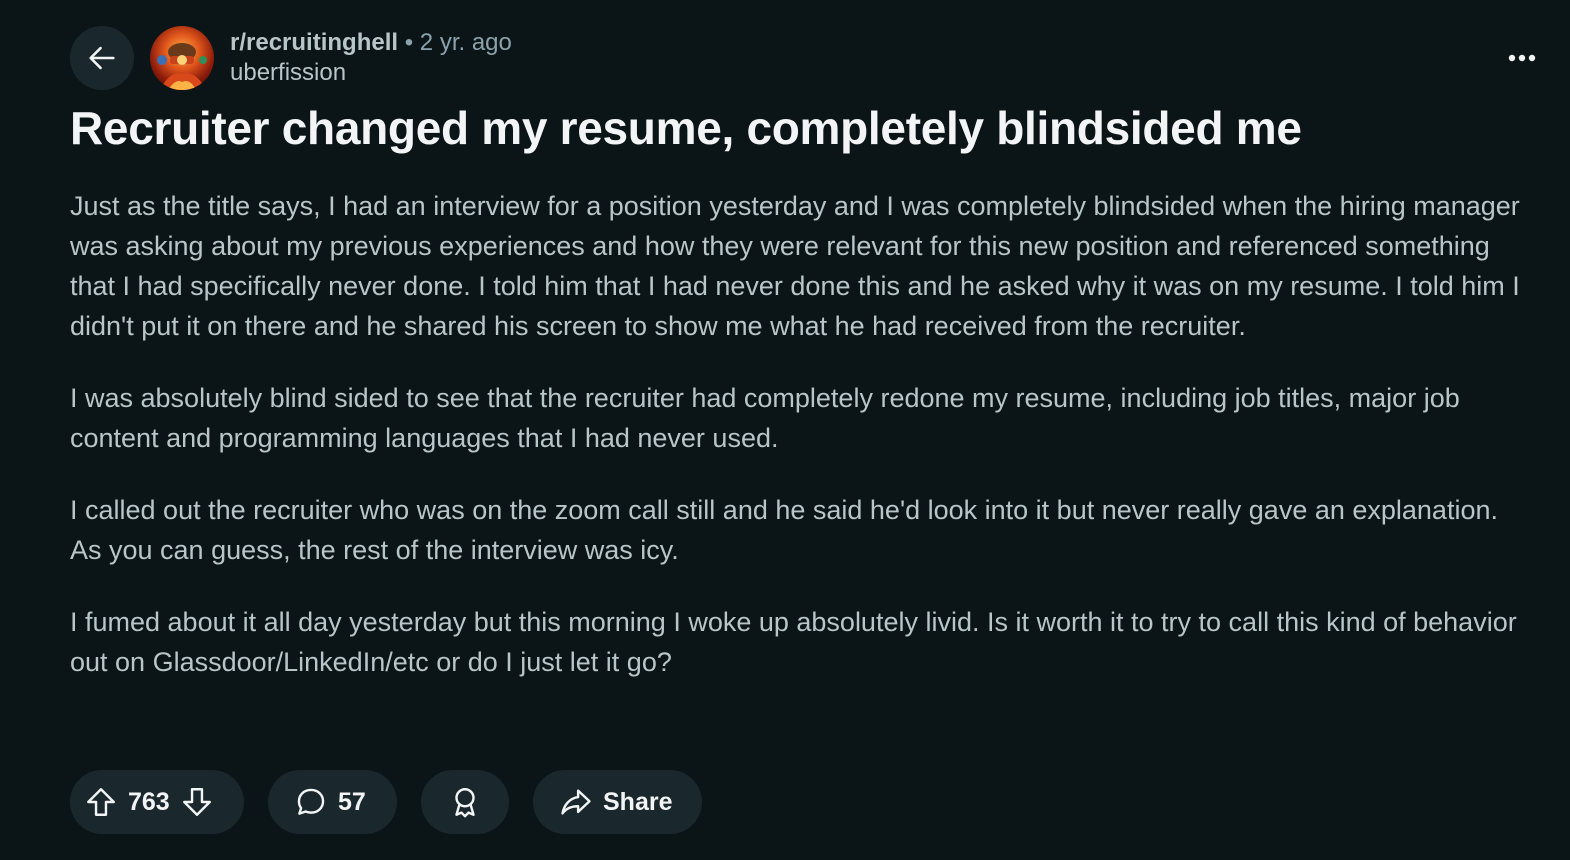 The height and width of the screenshot is (860, 1570). I want to click on post-header: r/recruitinghell • 2 yr. ago uberfission, so click(806, 58).